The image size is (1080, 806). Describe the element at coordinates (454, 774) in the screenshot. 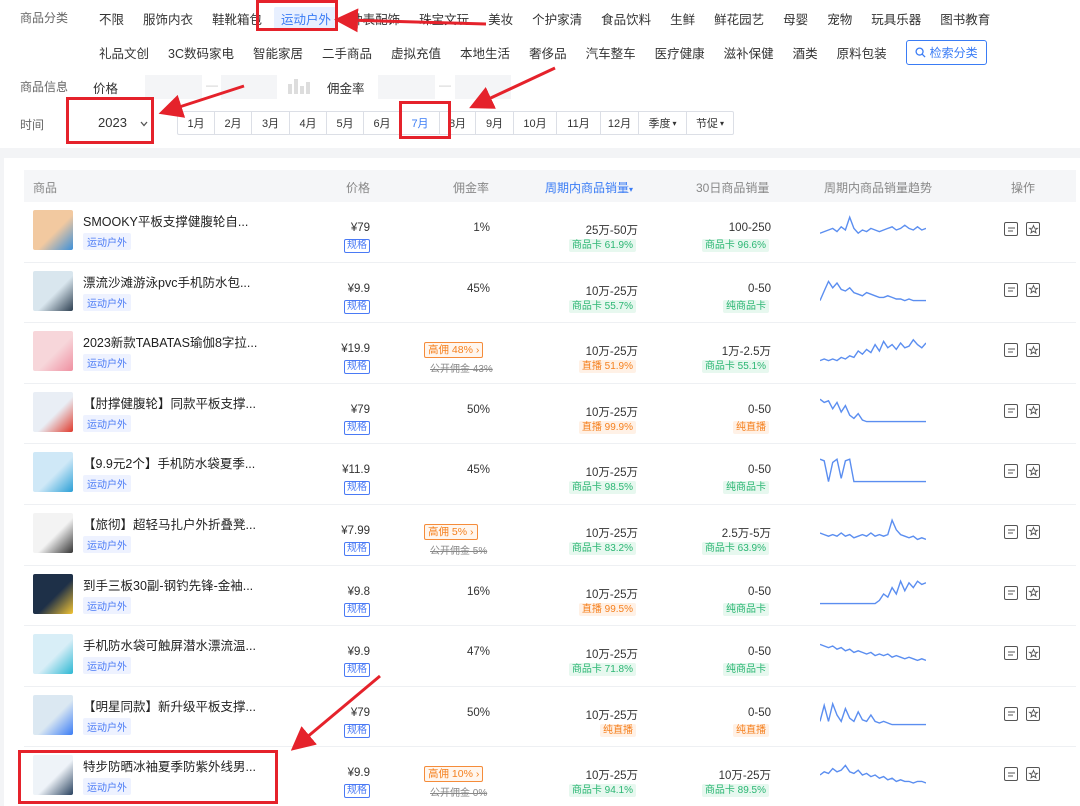

I see `high-commission-badge: 高佣 10% ›` at that location.